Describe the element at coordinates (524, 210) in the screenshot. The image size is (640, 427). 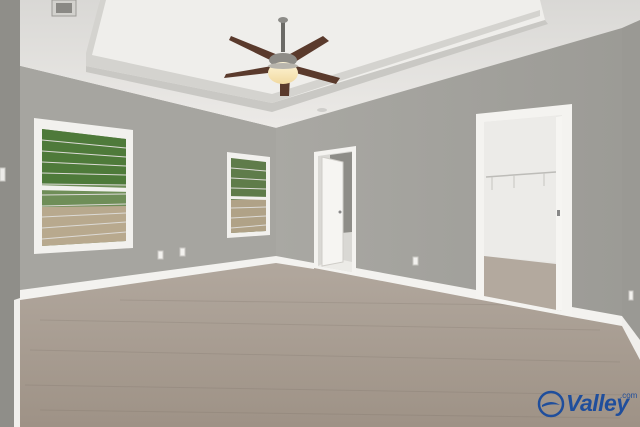
I see `doorway-closet` at that location.